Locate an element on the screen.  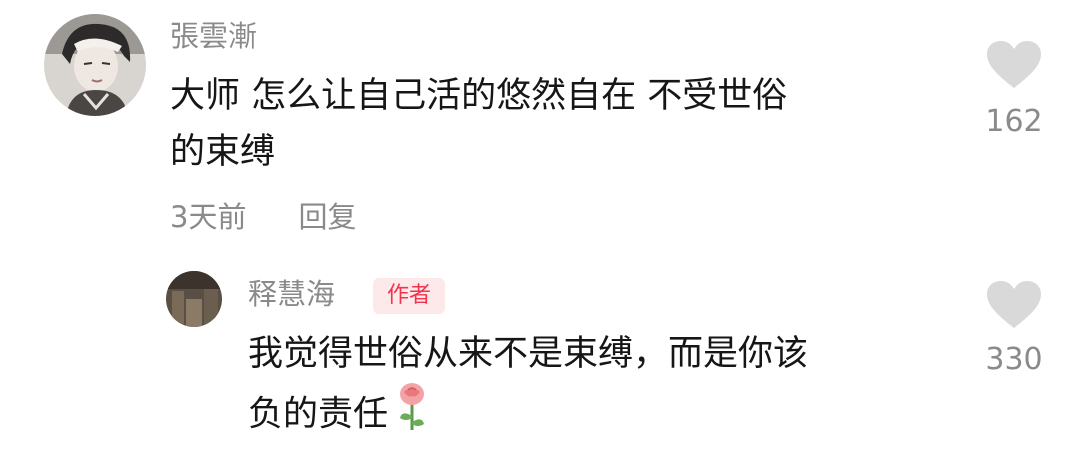
reply-username: 释慧海 is located at coordinates (291, 294).